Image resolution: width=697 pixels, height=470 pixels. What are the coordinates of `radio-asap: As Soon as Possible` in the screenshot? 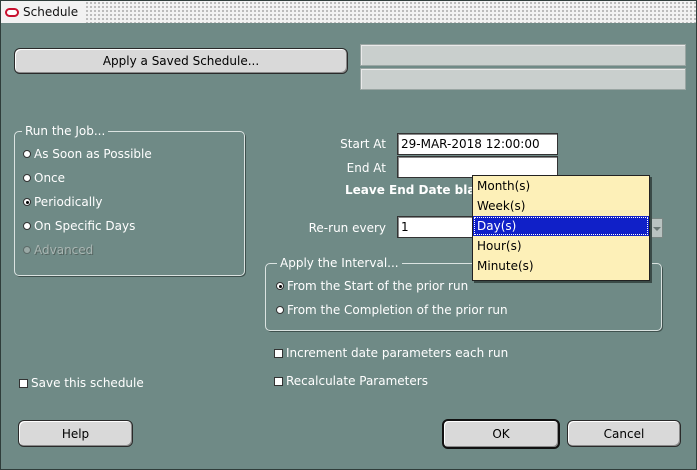 It's located at (87, 154).